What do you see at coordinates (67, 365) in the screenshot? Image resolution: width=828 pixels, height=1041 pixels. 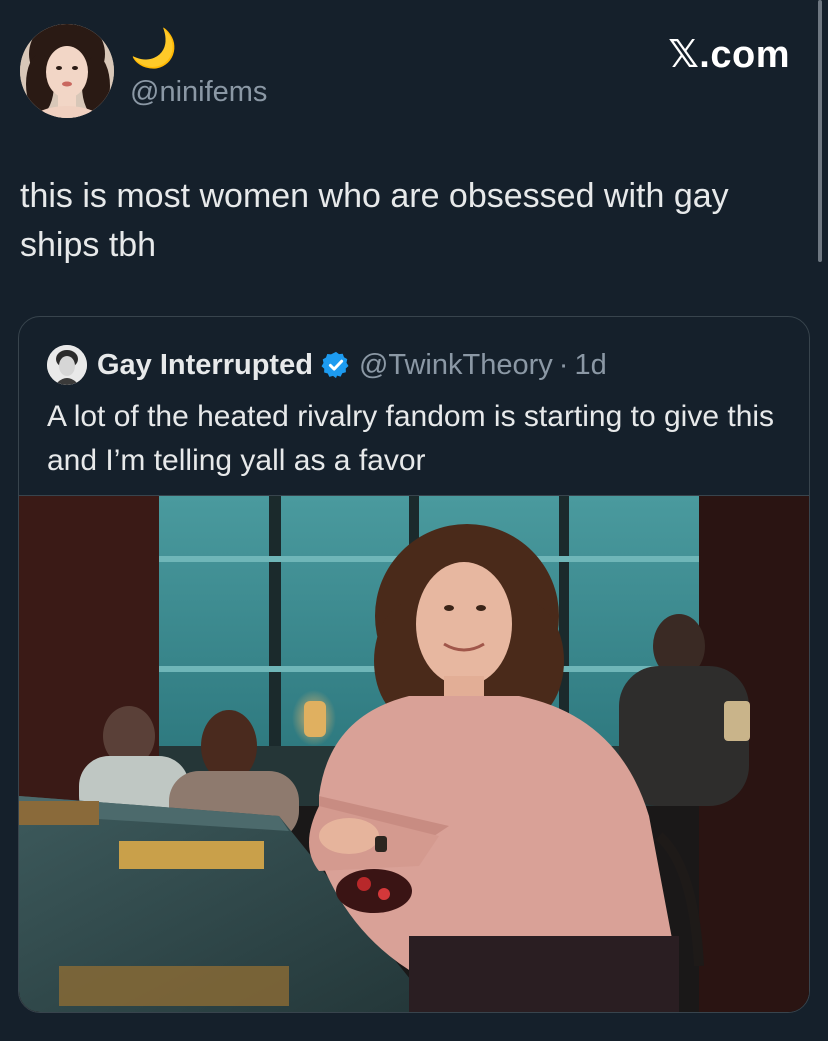 I see `quoted-author-avatar` at bounding box center [67, 365].